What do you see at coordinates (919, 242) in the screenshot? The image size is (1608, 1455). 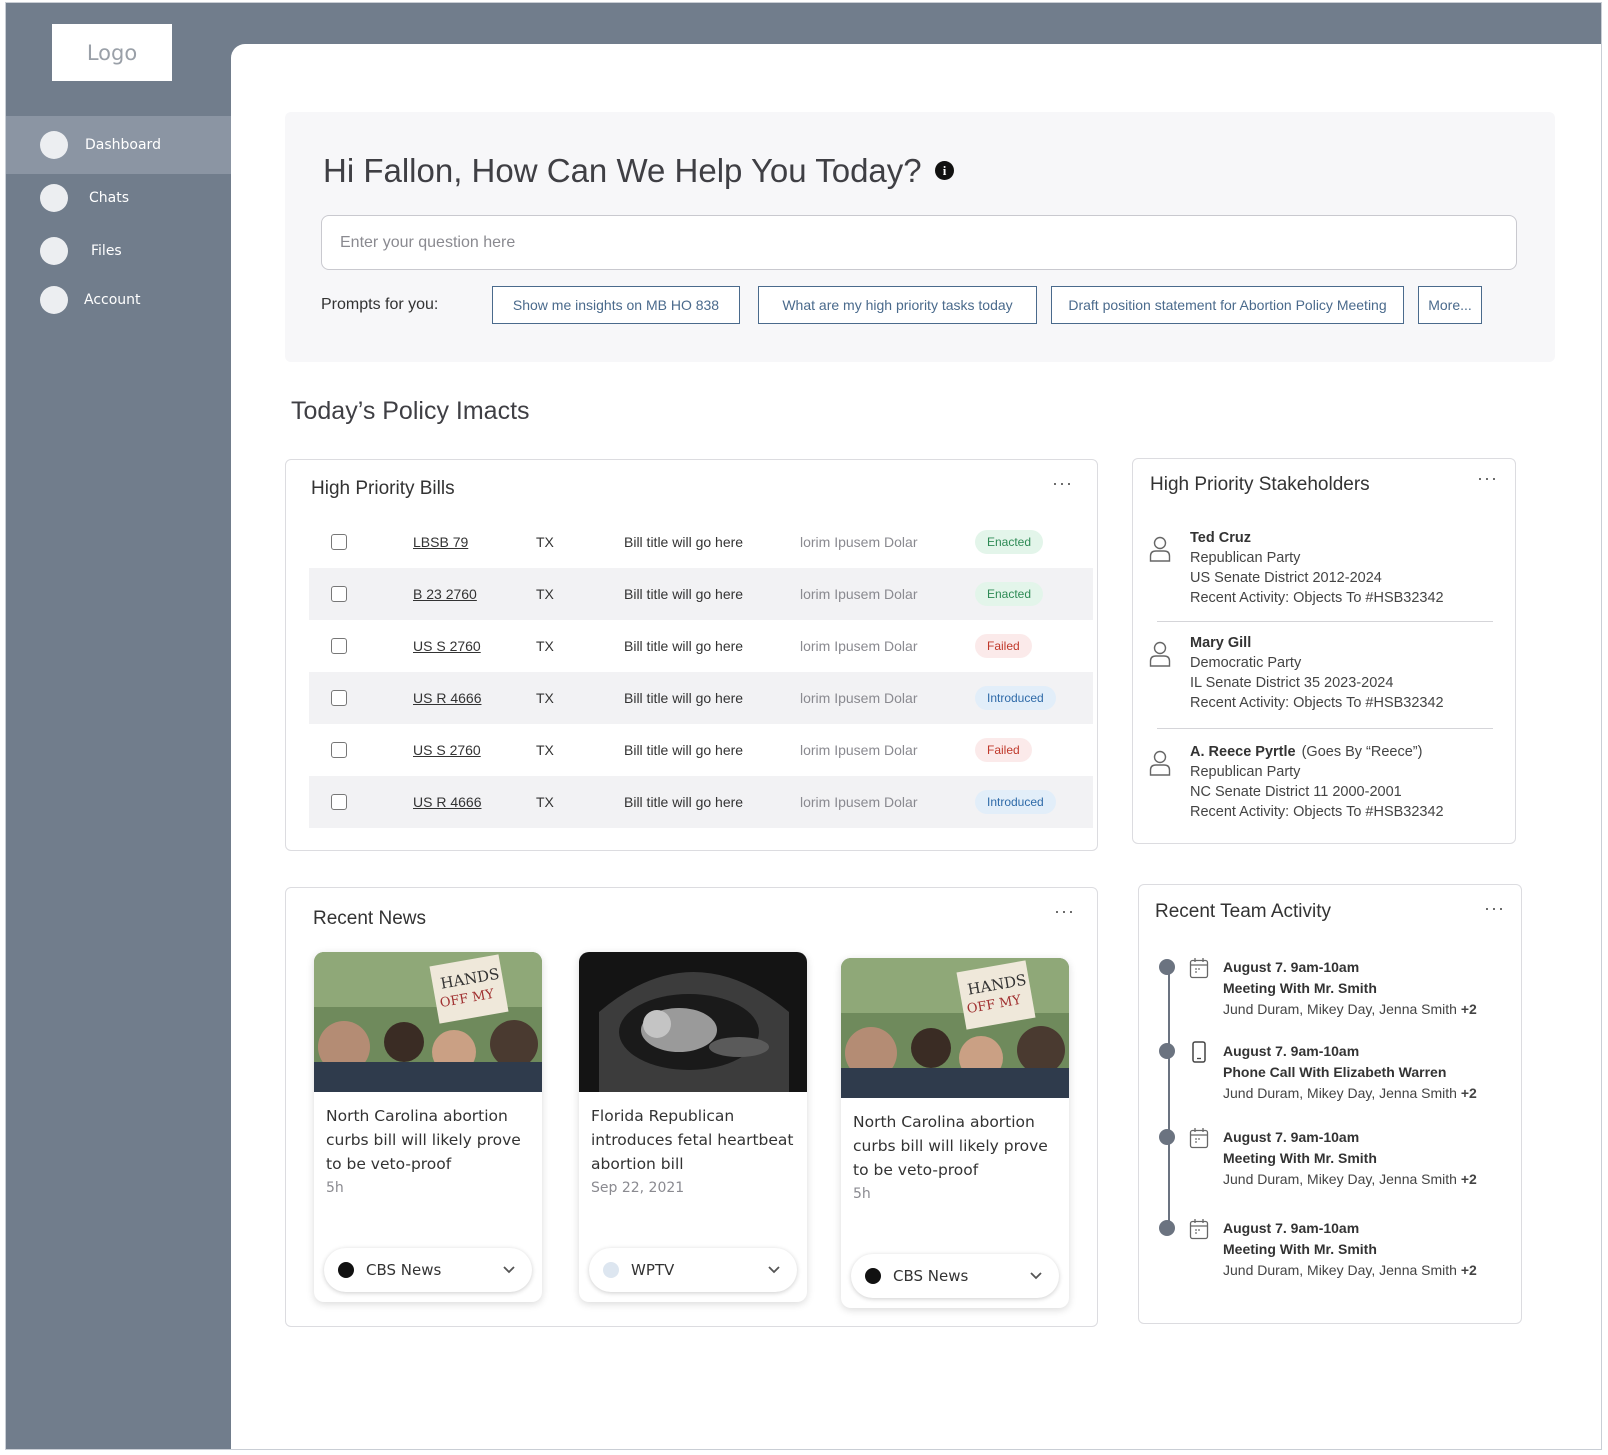 I see `search-input` at bounding box center [919, 242].